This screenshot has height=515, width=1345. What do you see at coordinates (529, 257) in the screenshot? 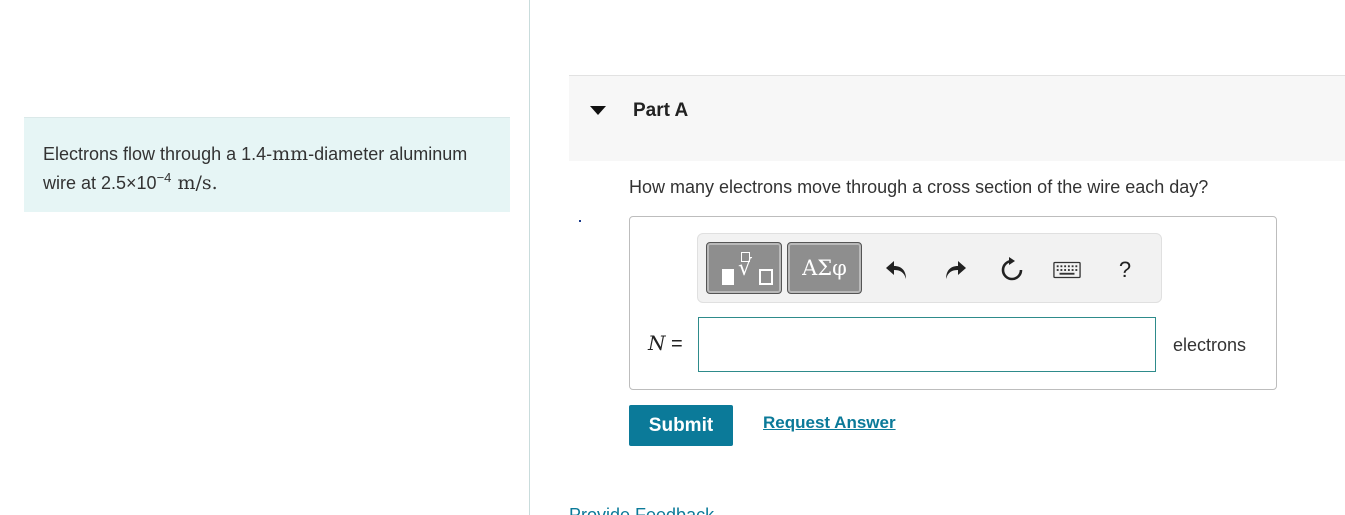
I see `column-divider` at bounding box center [529, 257].